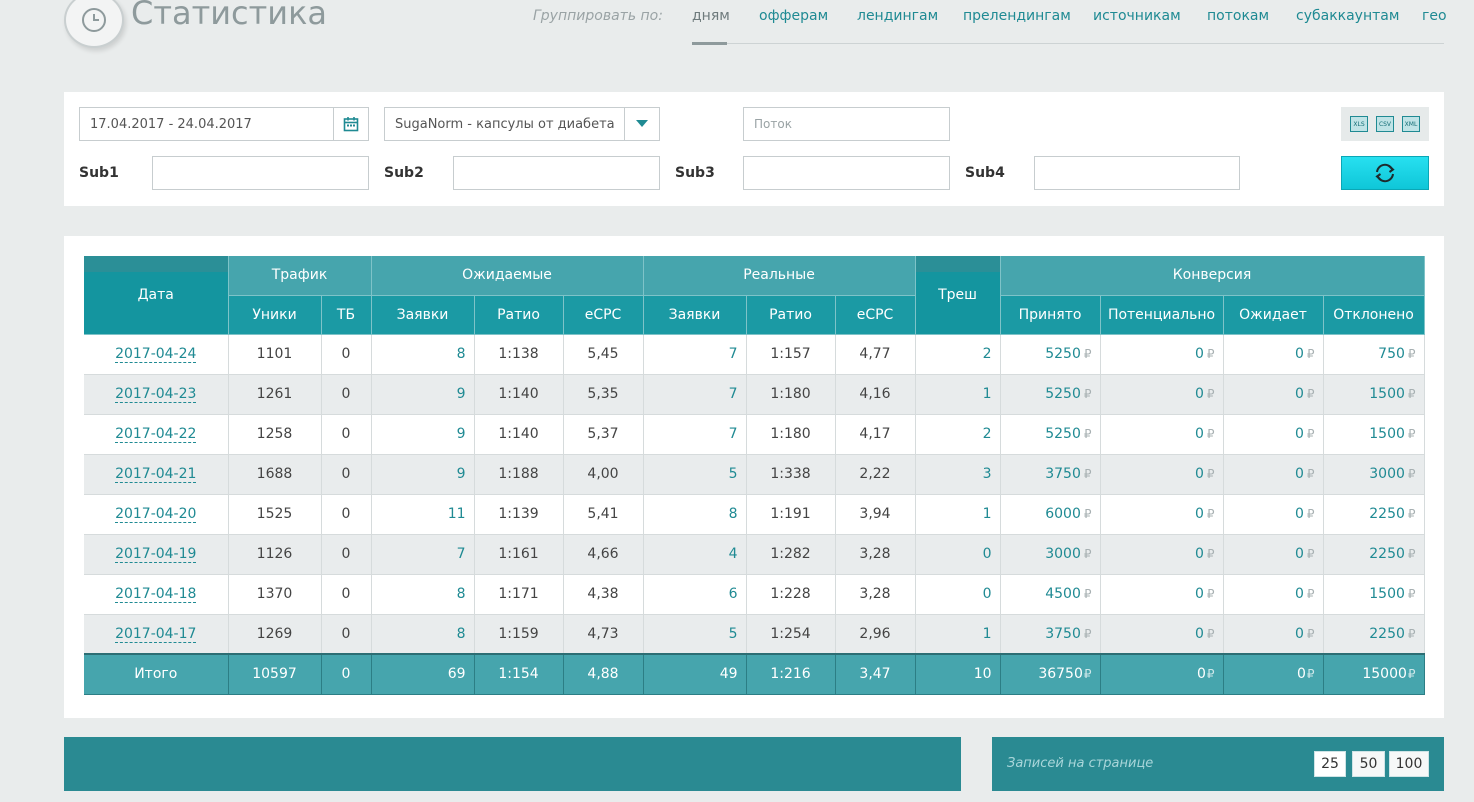 This screenshot has width=1474, height=802. I want to click on col-date: Дата, so click(156, 295).